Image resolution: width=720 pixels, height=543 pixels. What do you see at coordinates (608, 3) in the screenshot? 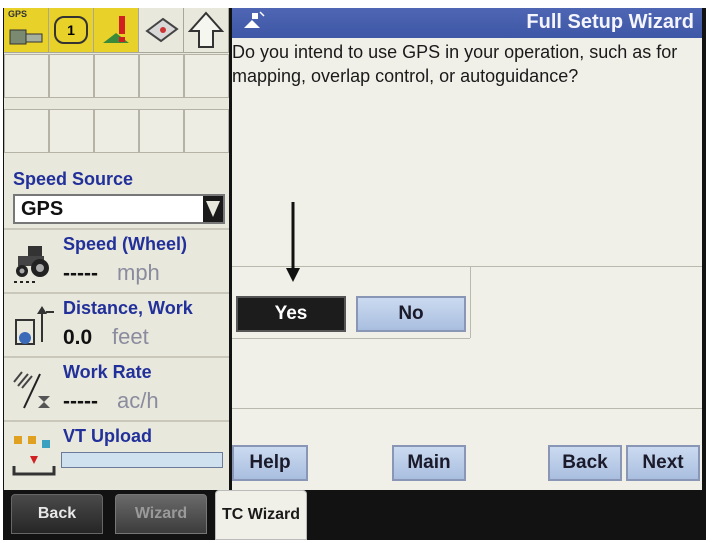
I see `screen-bezel-gap` at bounding box center [608, 3].